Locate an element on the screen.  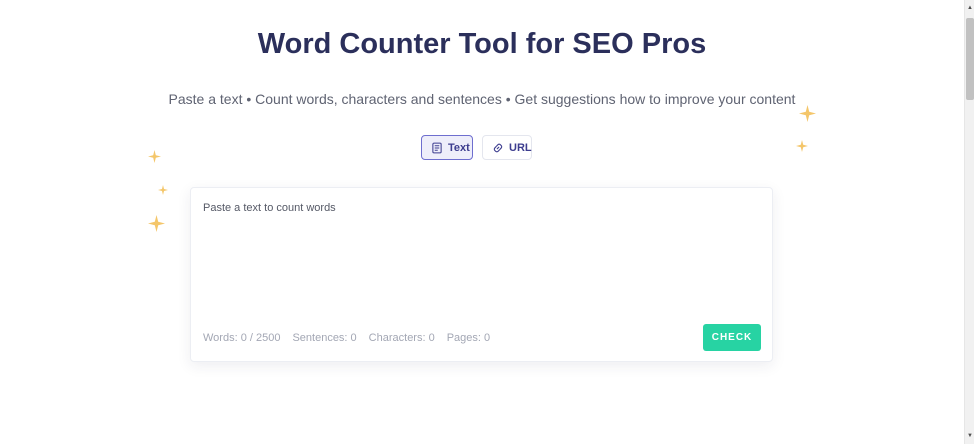
text-input is located at coordinates (480, 257).